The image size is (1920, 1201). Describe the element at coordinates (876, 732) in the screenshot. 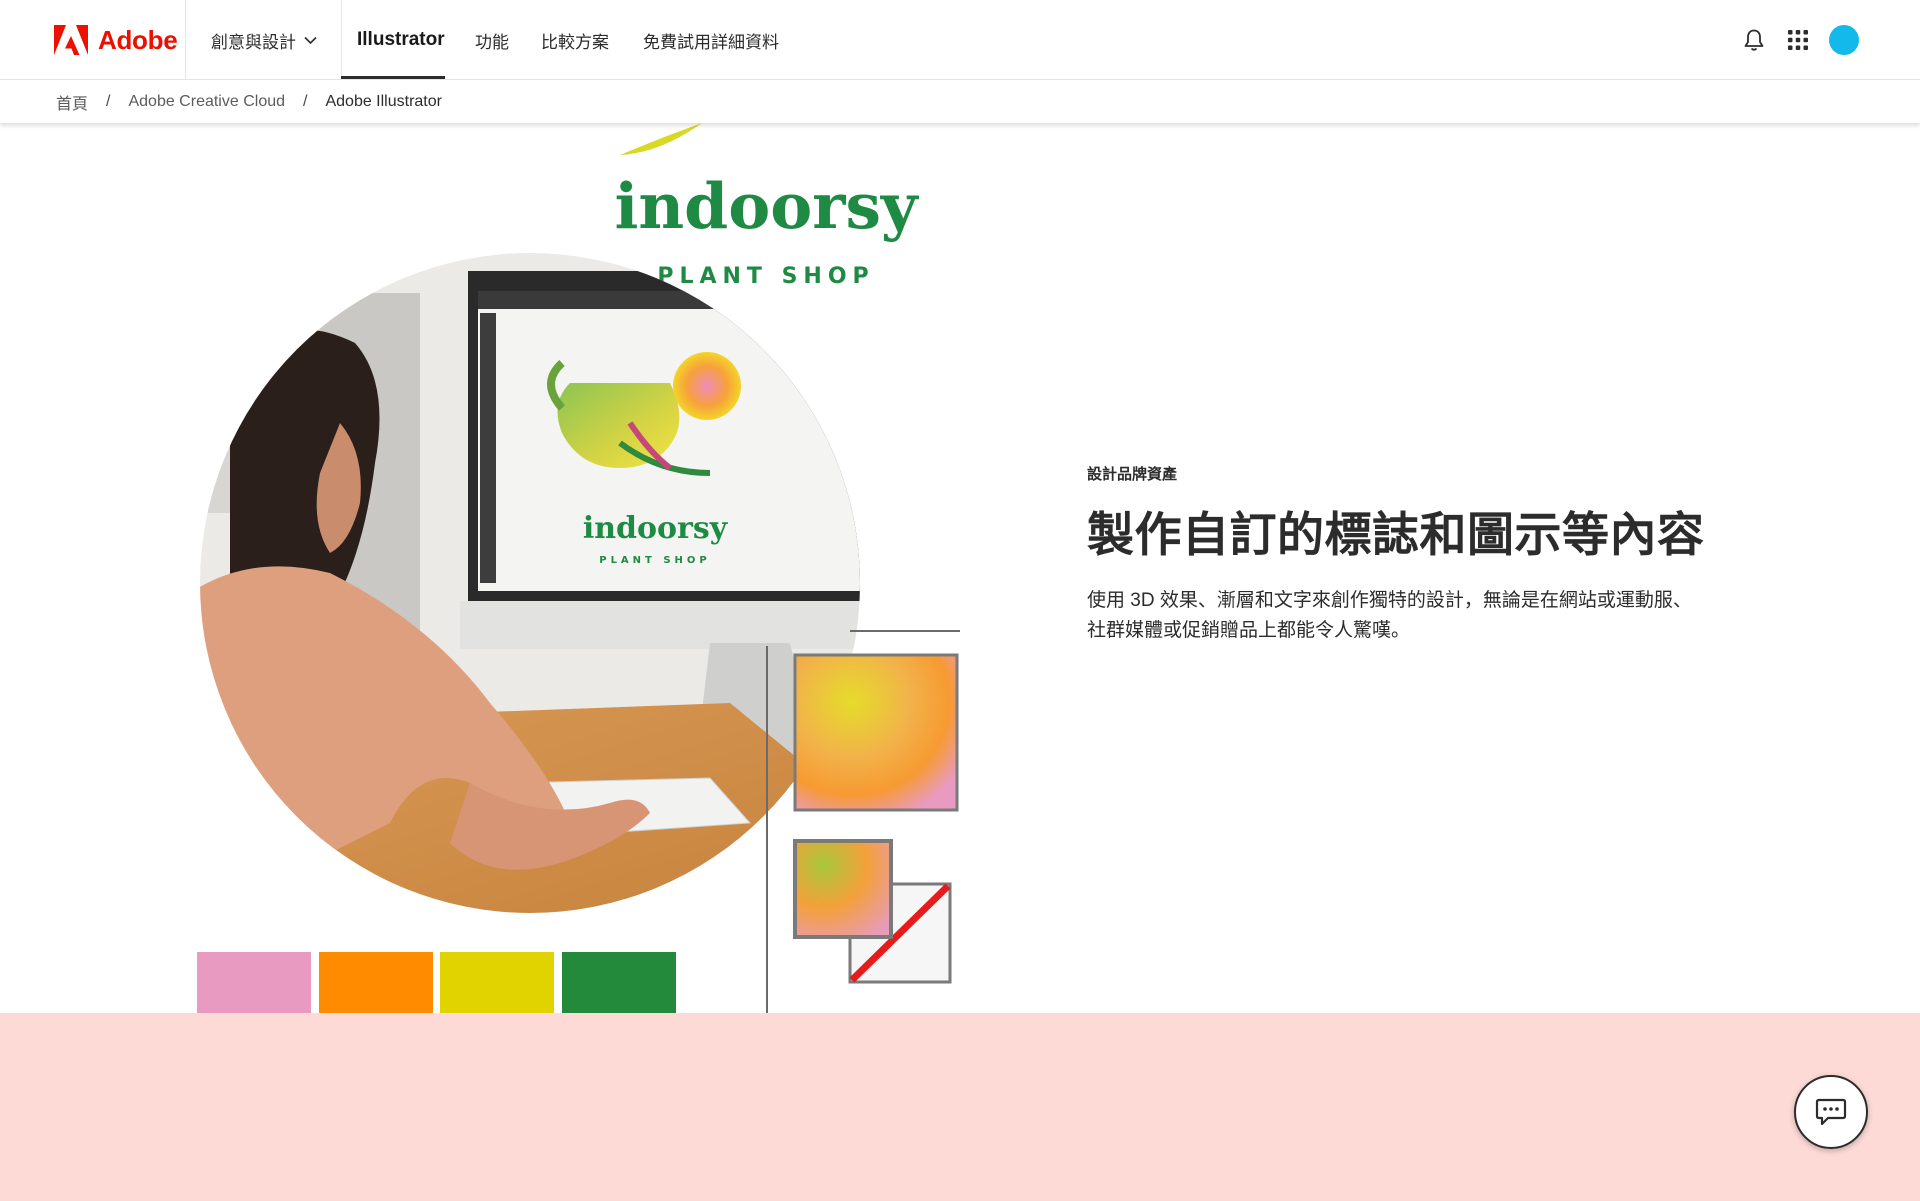

I see `gradient-swatch-large` at that location.